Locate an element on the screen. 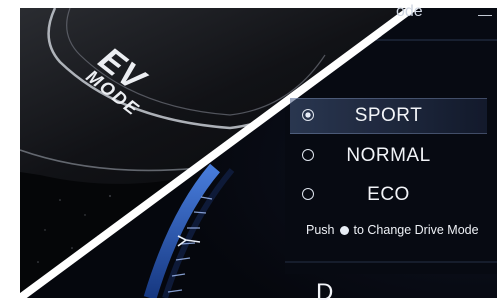 This screenshot has width=497, height=301. drive-mode-hint: Push to Change Drive Mode is located at coordinates (392, 230).